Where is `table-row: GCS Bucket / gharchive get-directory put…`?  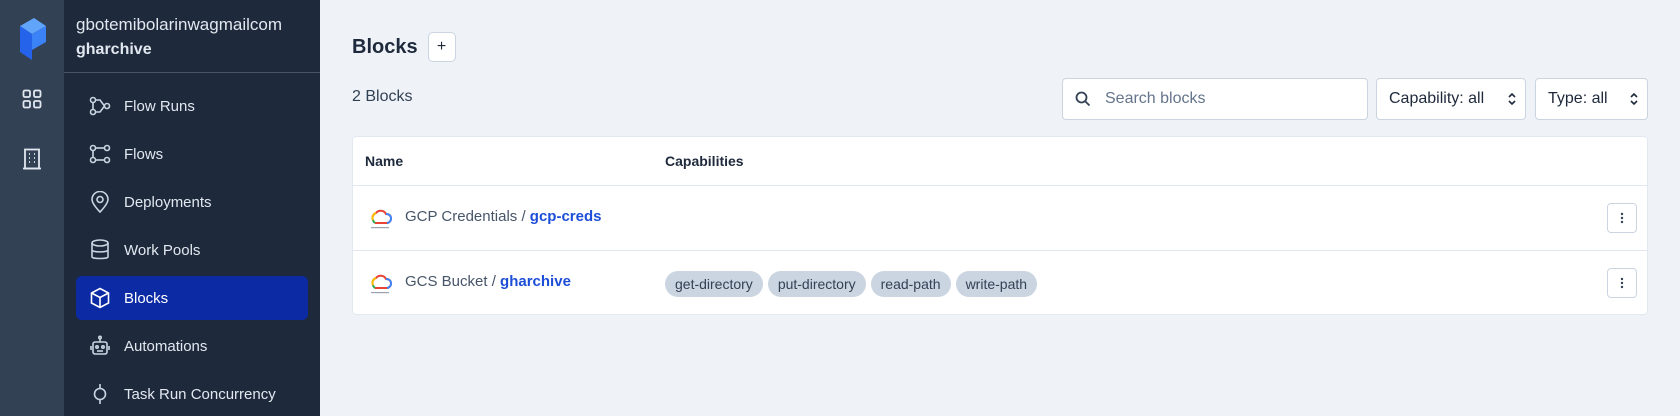 table-row: GCS Bucket / gharchive get-directory put… is located at coordinates (1000, 283).